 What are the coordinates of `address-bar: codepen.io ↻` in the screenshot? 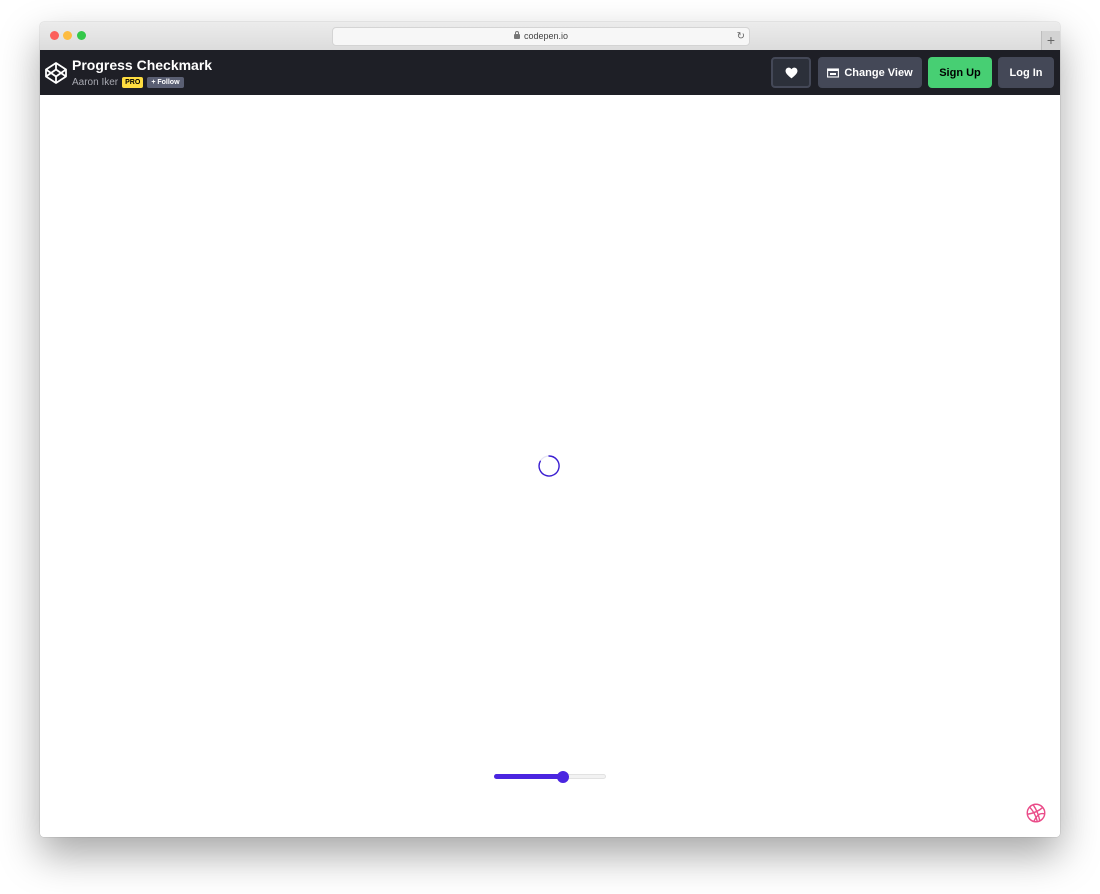 It's located at (541, 36).